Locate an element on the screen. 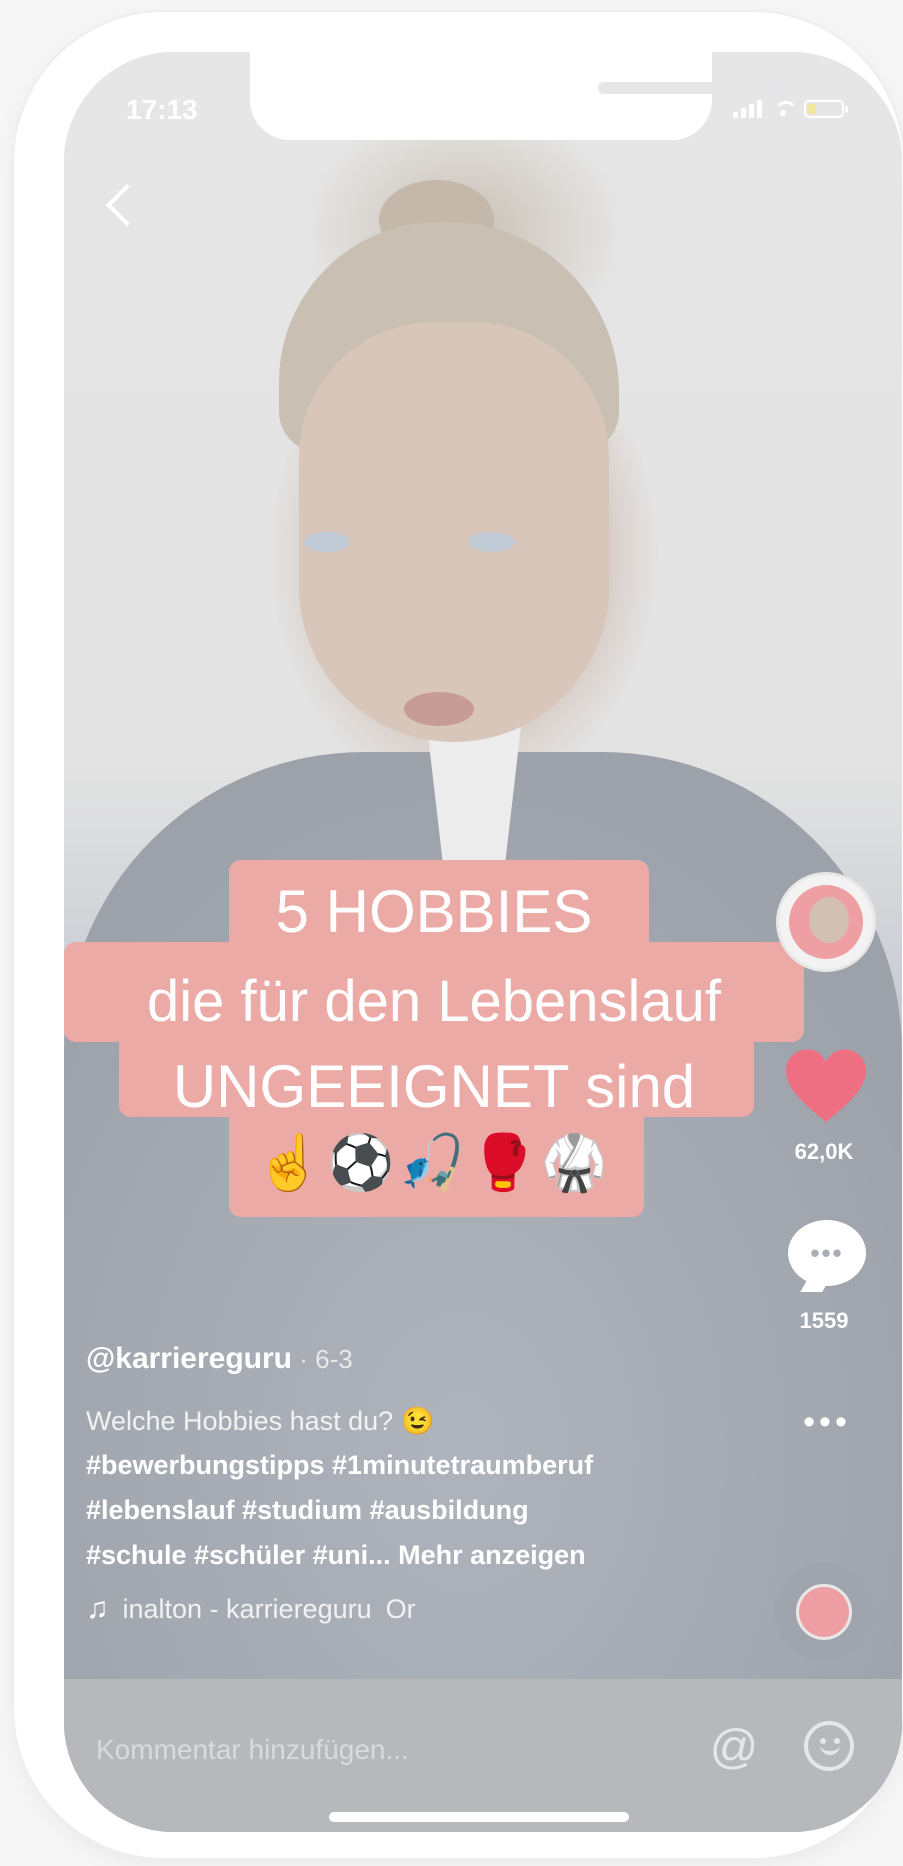  comment-count: 1559 is located at coordinates (824, 1320).